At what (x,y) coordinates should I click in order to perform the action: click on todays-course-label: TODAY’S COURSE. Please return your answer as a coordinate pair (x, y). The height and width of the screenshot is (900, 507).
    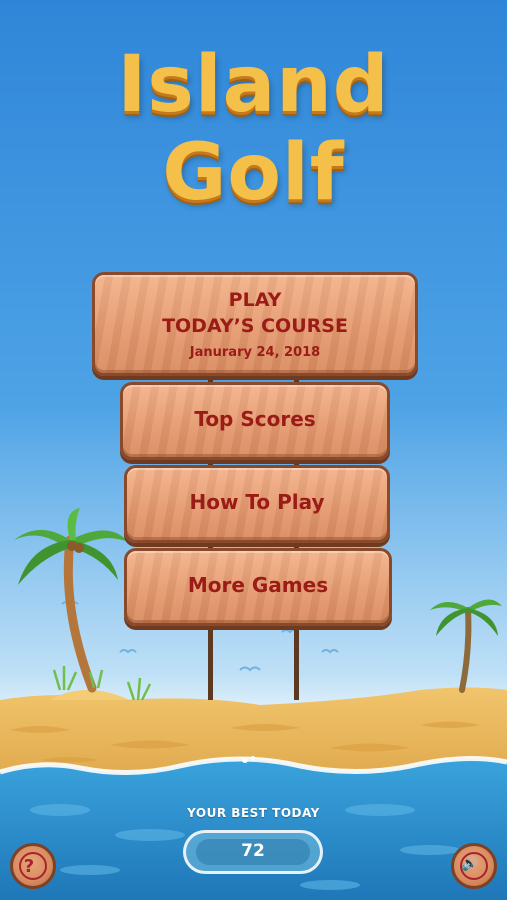
    Looking at the image, I should click on (255, 326).